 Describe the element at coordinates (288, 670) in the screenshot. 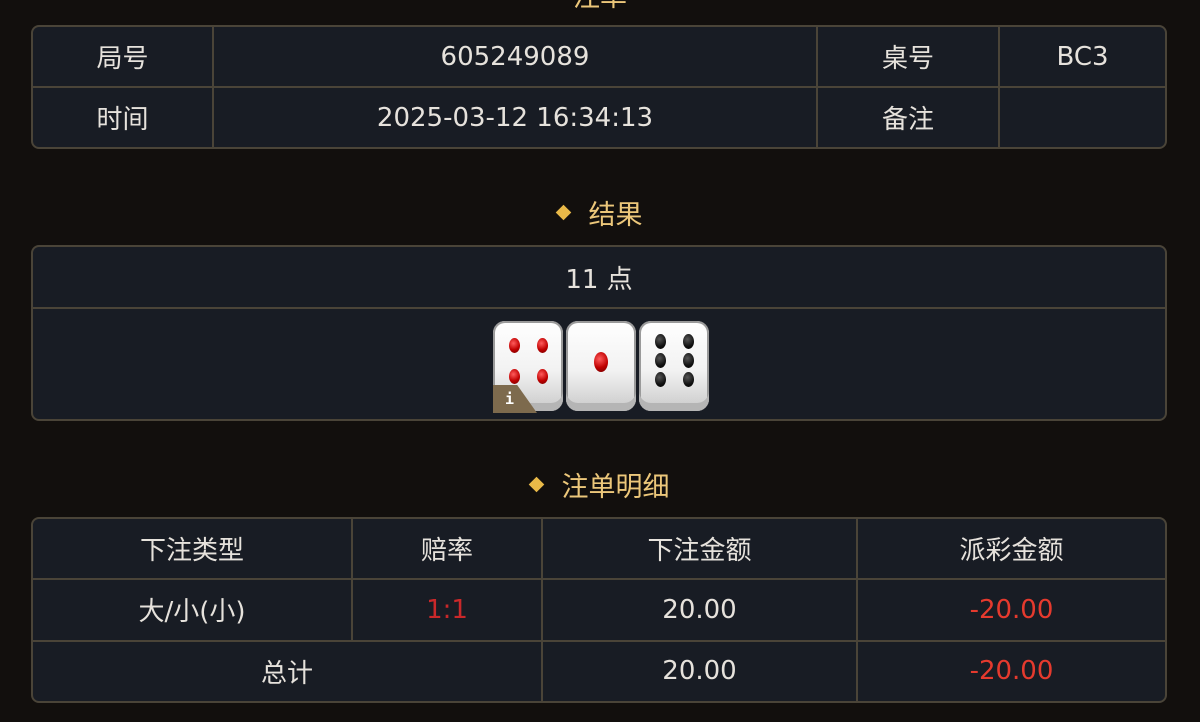

I see `total-label: 总计` at that location.